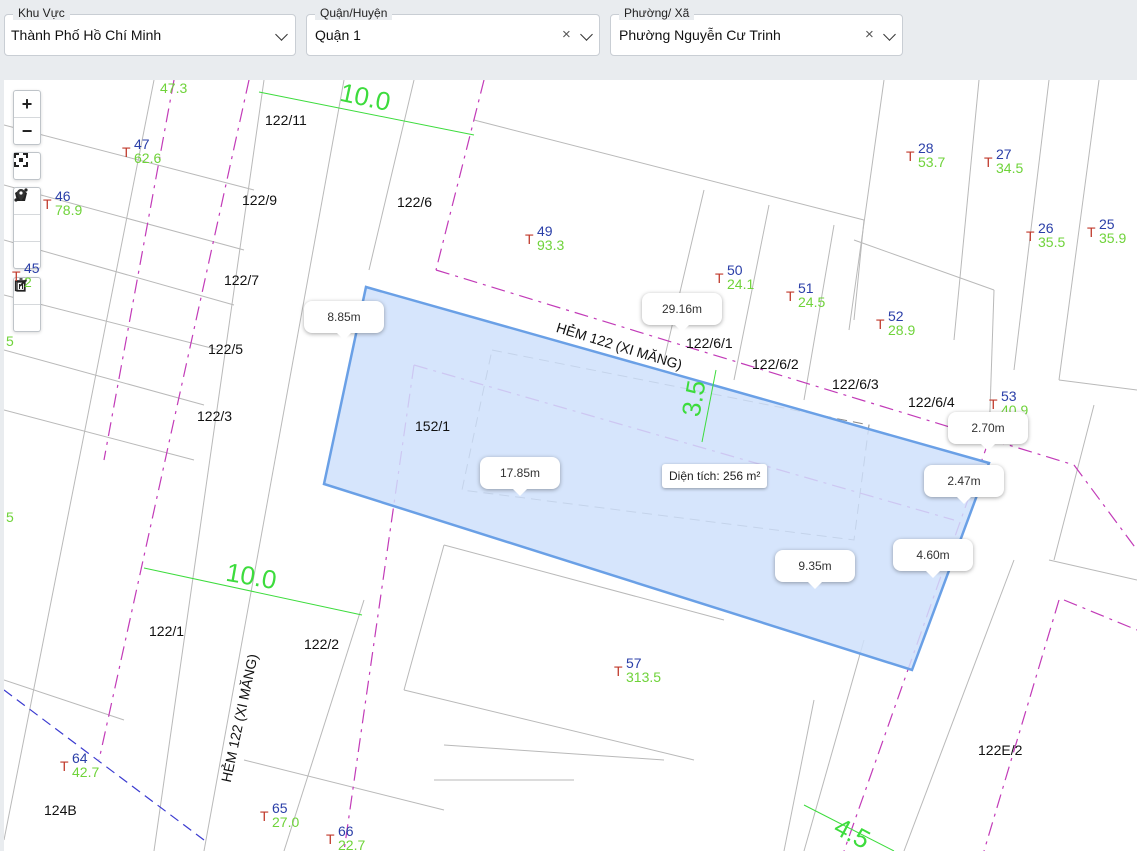 This screenshot has width=1137, height=851. What do you see at coordinates (1010, 168) in the screenshot?
I see `lot-area: 34.5` at bounding box center [1010, 168].